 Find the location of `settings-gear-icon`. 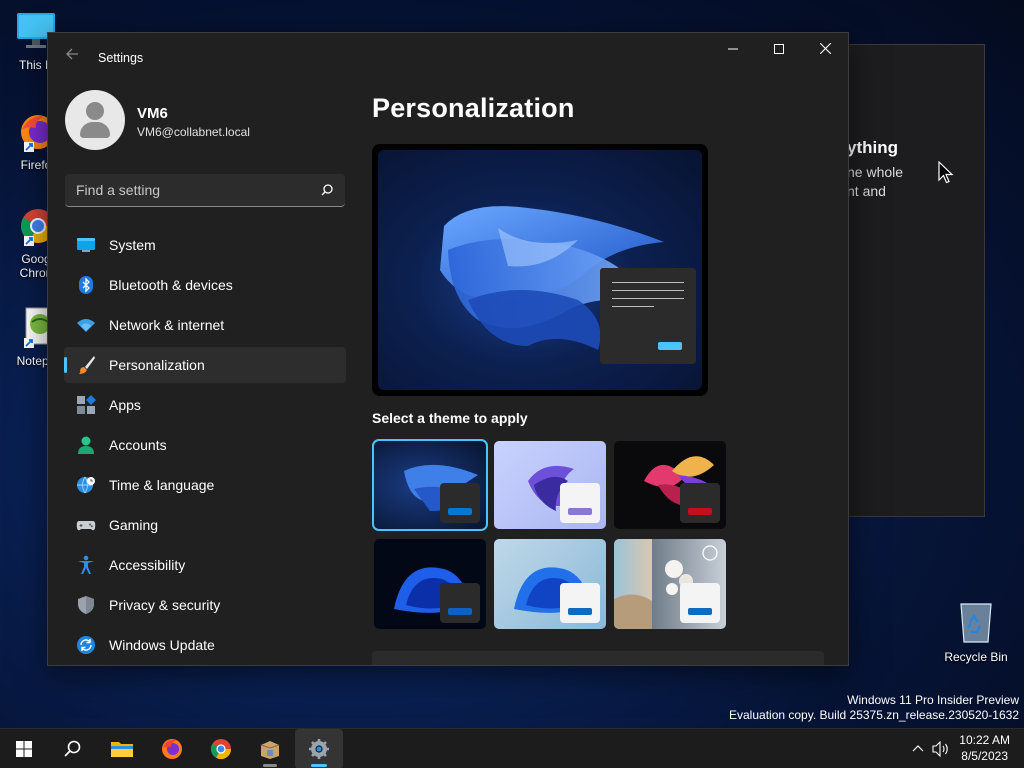

settings-gear-icon is located at coordinates (319, 749).